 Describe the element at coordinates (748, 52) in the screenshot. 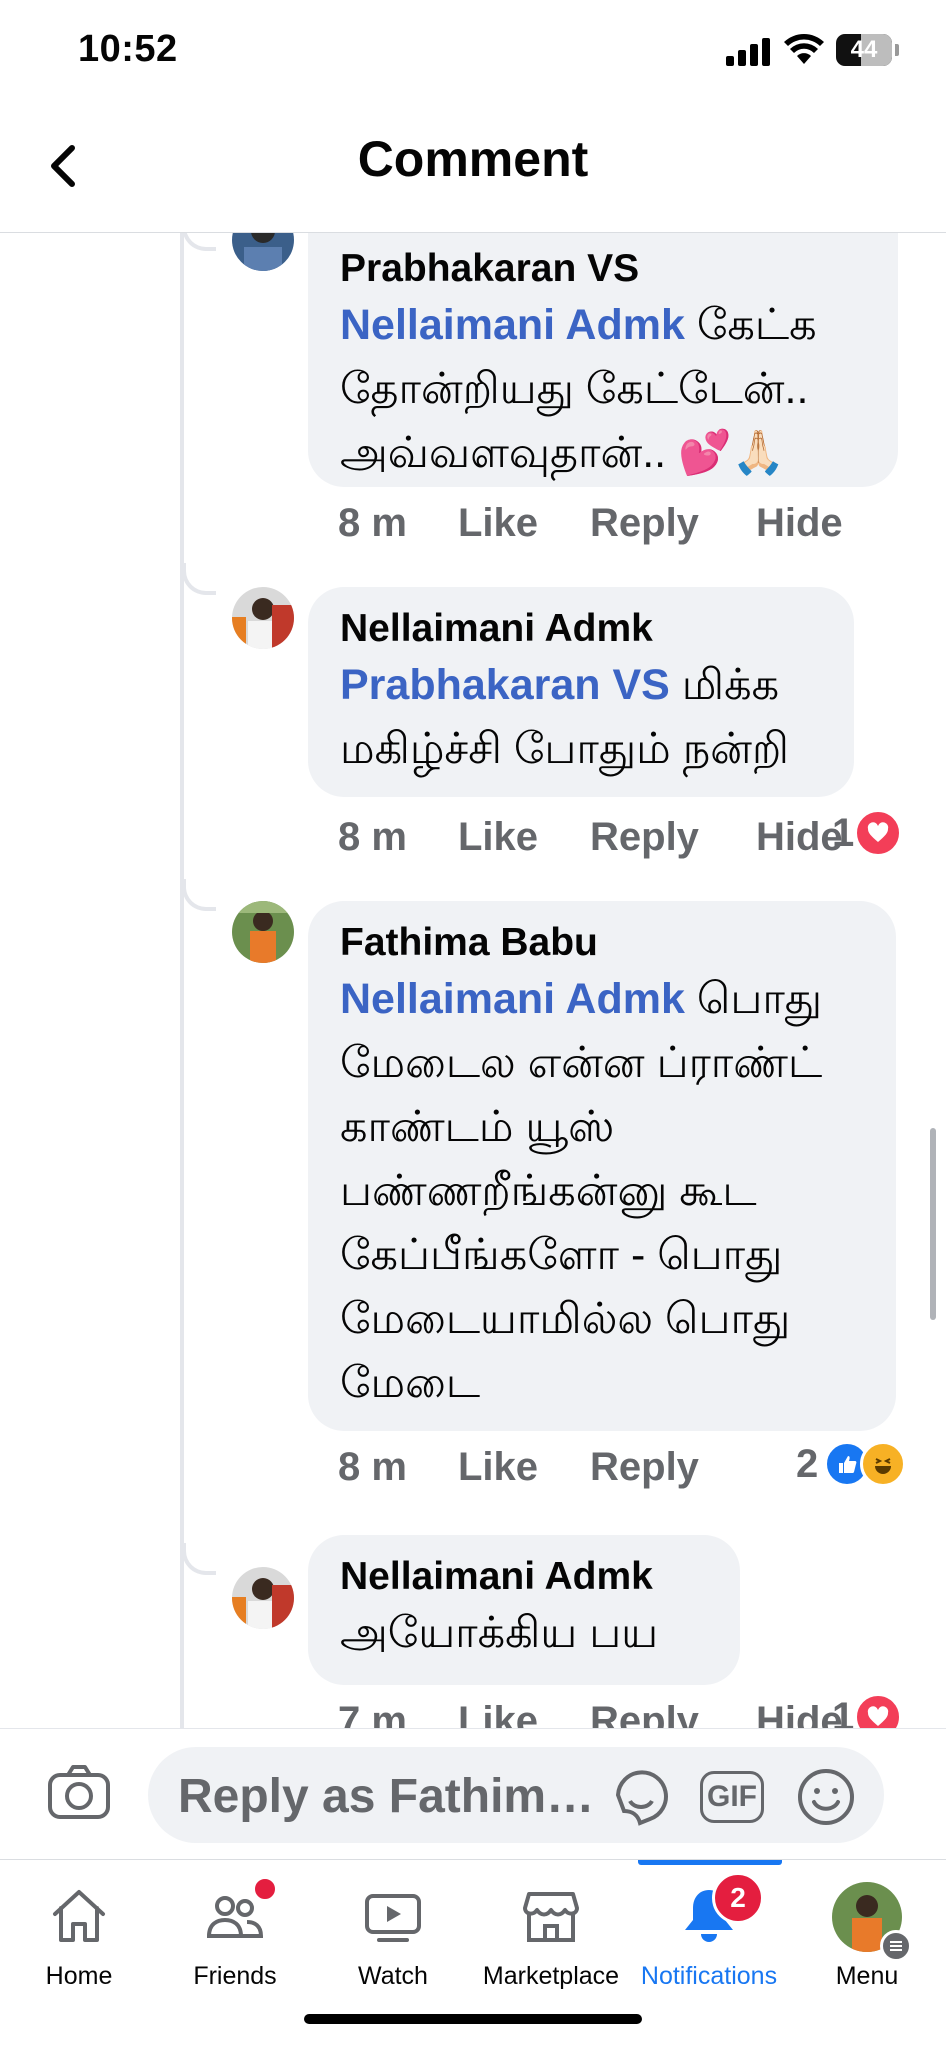

I see `cellular-signal-icon` at that location.